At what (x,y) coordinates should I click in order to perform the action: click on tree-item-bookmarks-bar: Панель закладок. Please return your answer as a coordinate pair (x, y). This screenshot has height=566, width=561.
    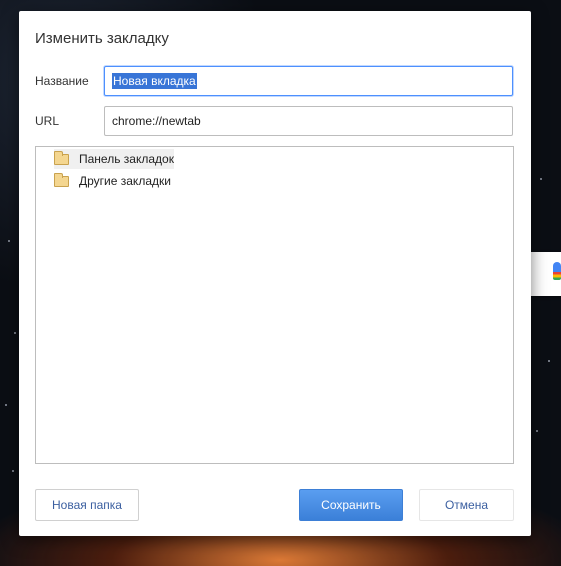
    Looking at the image, I should click on (114, 159).